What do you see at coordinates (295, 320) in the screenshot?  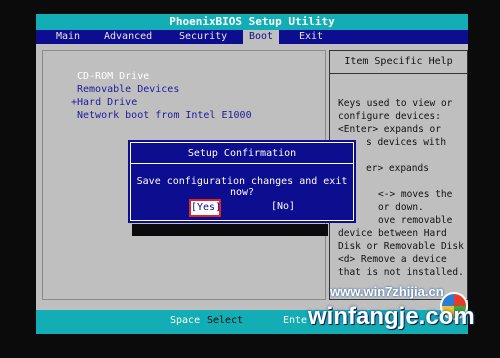 I see `footer-key-enter: Ente` at bounding box center [295, 320].